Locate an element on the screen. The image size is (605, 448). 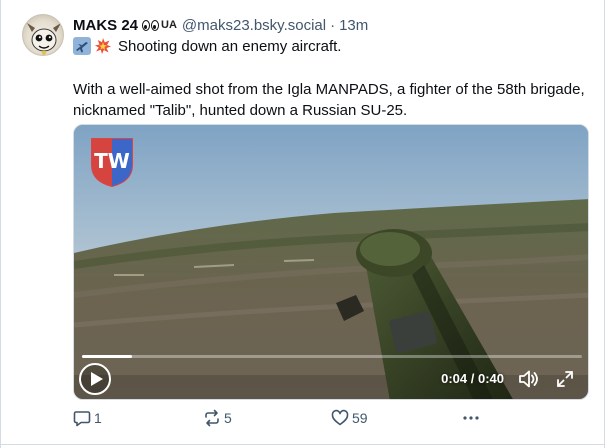
post-bottom-border is located at coordinates (302, 444).